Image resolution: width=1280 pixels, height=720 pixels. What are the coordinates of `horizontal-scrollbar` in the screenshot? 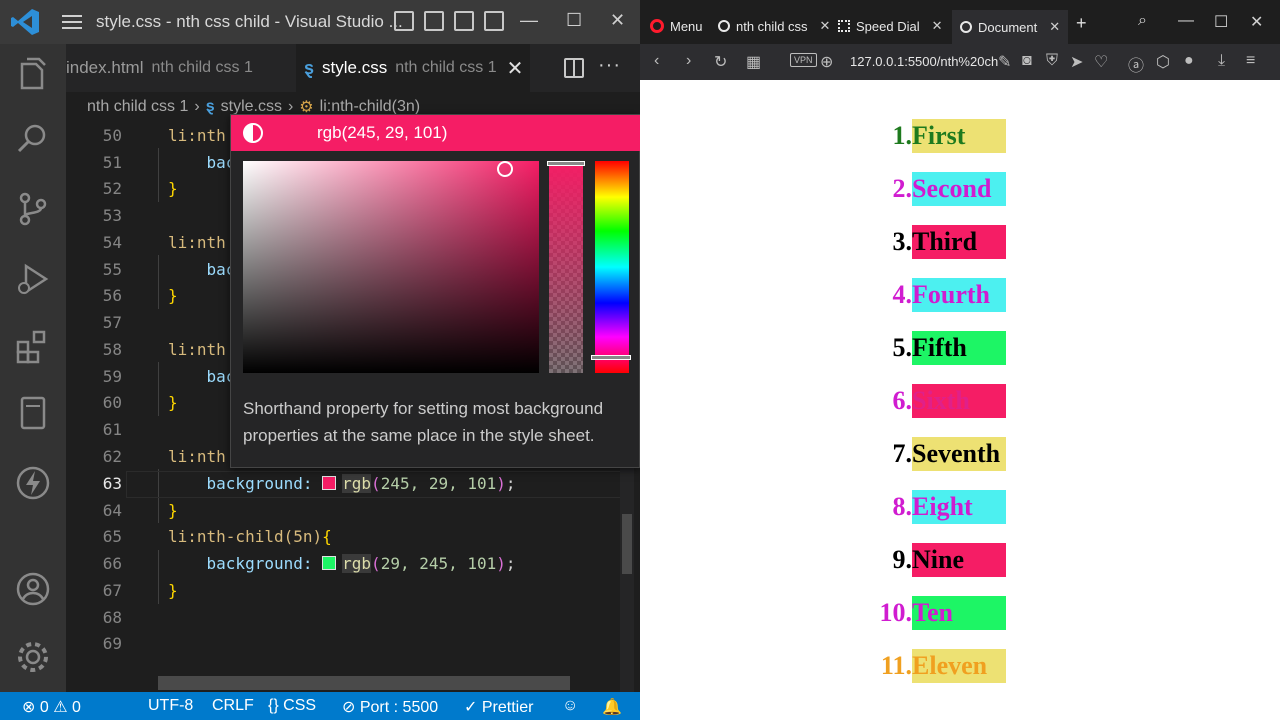 It's located at (364, 683).